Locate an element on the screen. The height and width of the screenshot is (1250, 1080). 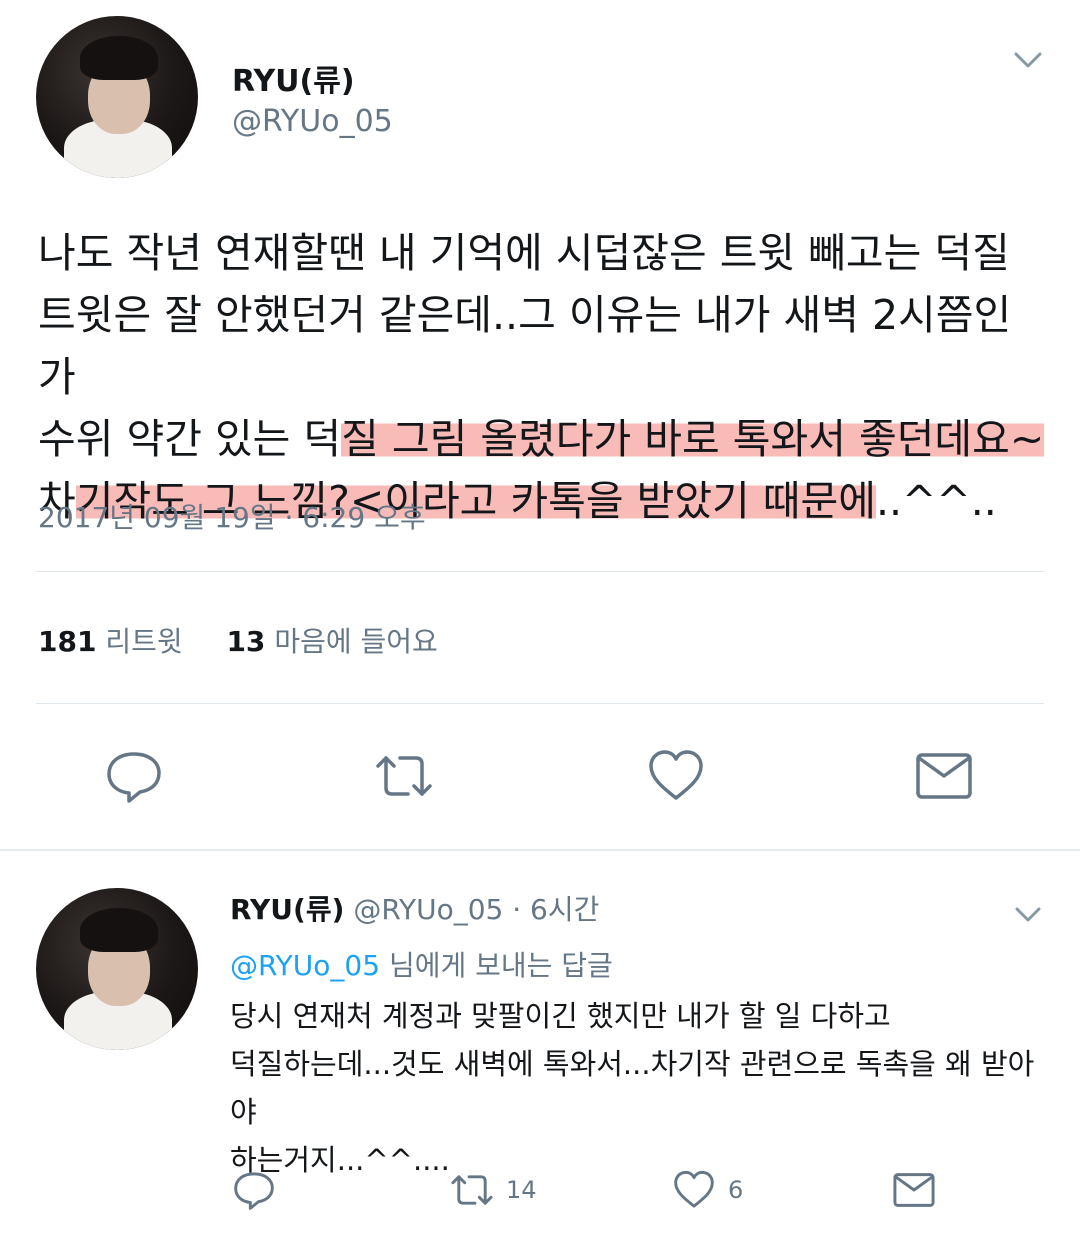
reply-like-button: 6 is located at coordinates (707, 1190).